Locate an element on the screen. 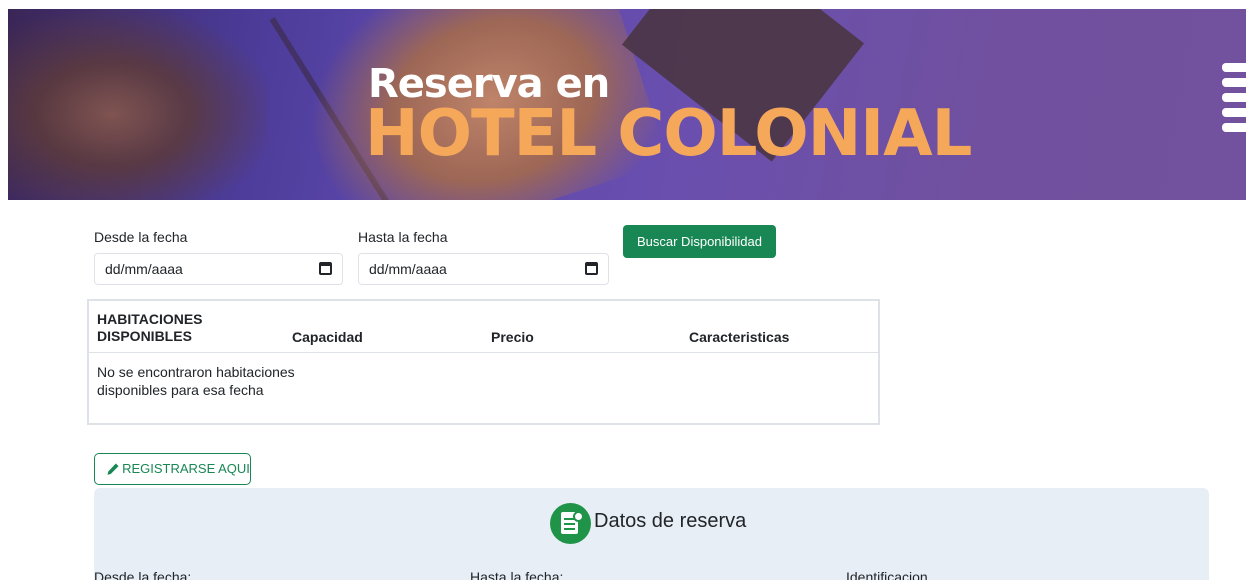 The image size is (1246, 580). column-header-features: Caracteristicas is located at coordinates (739, 337).